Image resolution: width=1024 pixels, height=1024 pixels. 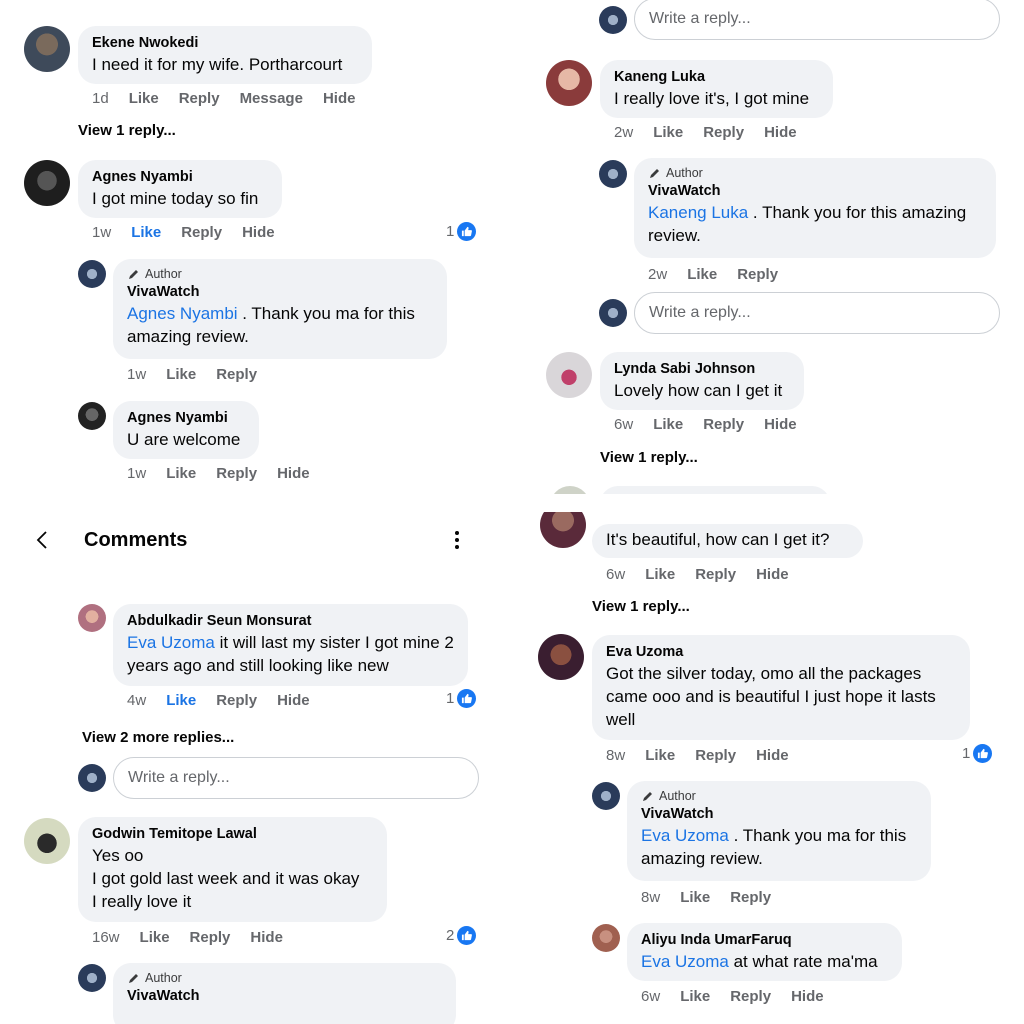 I want to click on timestamp: 4w, so click(x=137, y=700).